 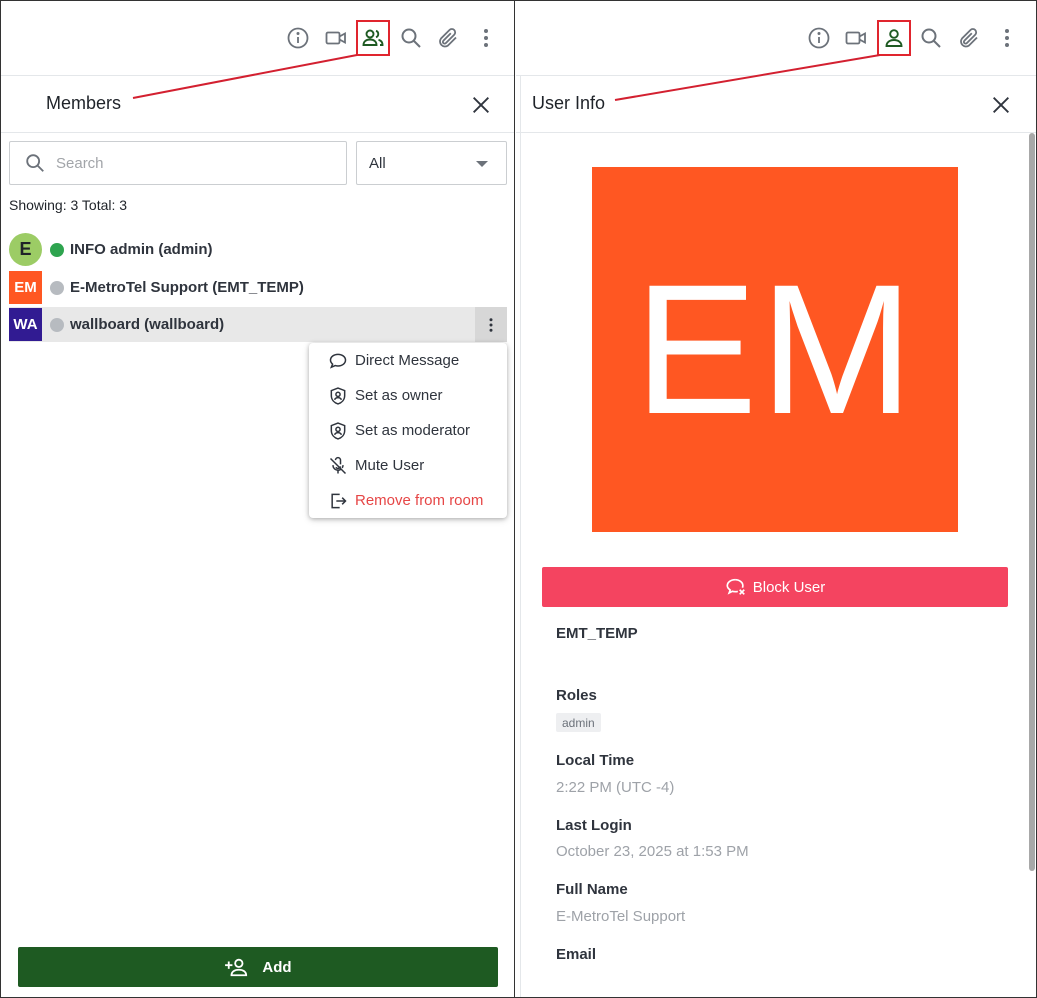 I want to click on local-time-value: 2:22 PM (UTC -4), so click(x=615, y=787).